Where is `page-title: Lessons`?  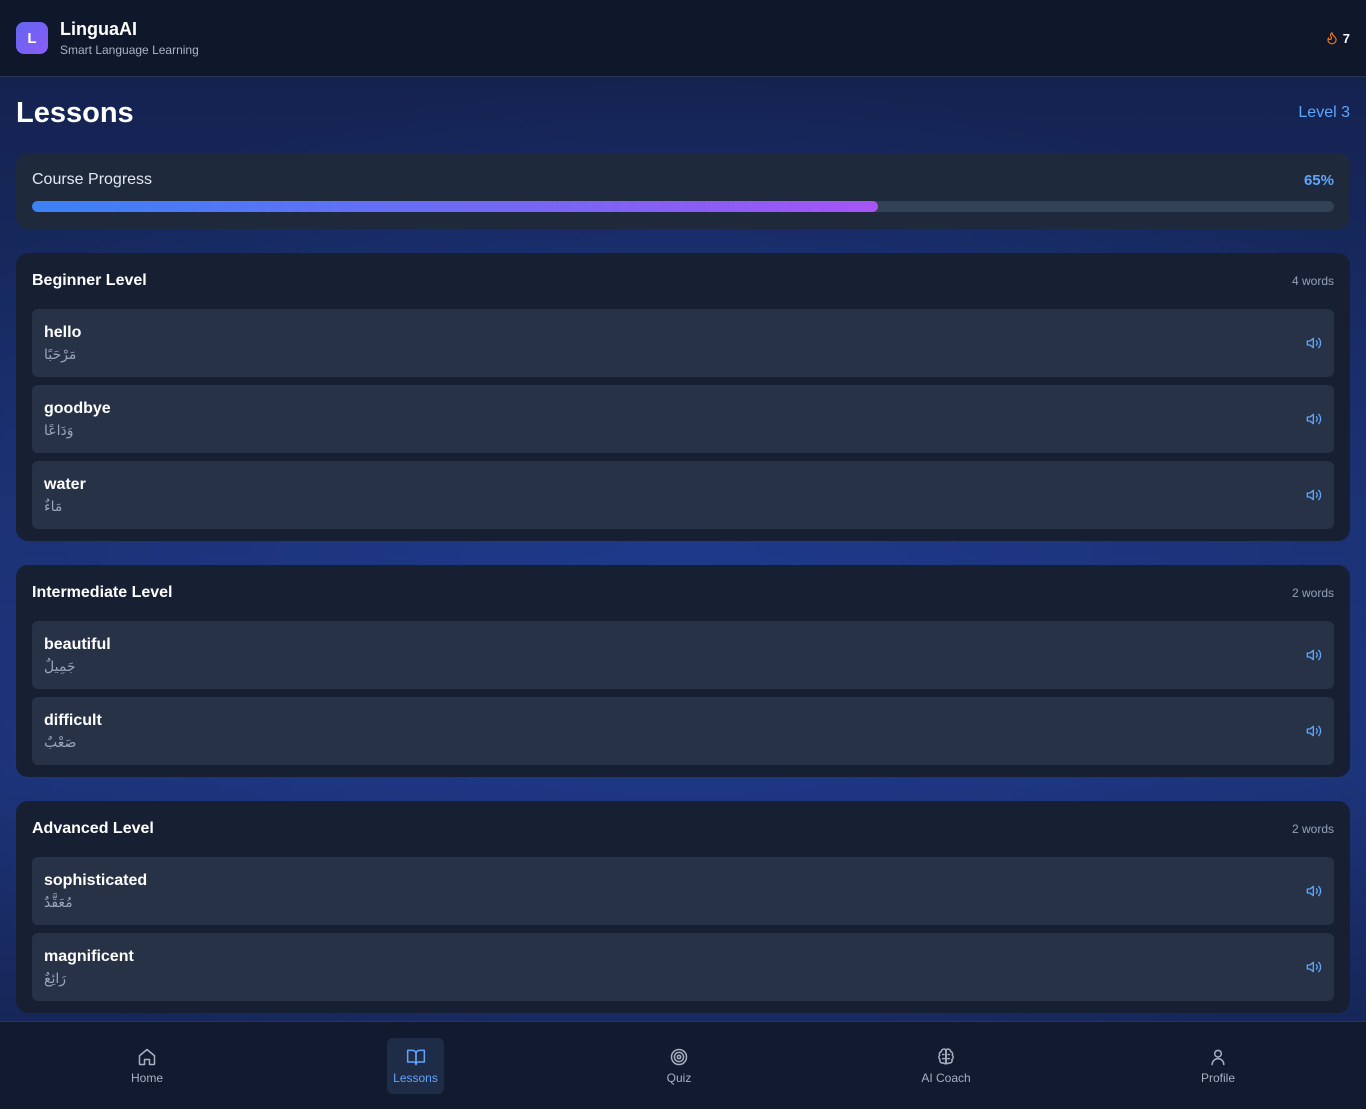
page-title: Lessons is located at coordinates (75, 112).